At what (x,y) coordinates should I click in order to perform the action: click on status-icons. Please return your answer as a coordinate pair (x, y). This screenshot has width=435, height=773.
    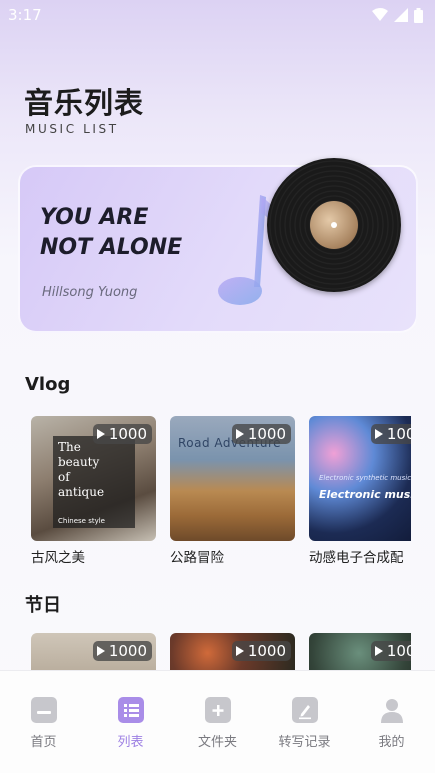
    Looking at the image, I should click on (397, 15).